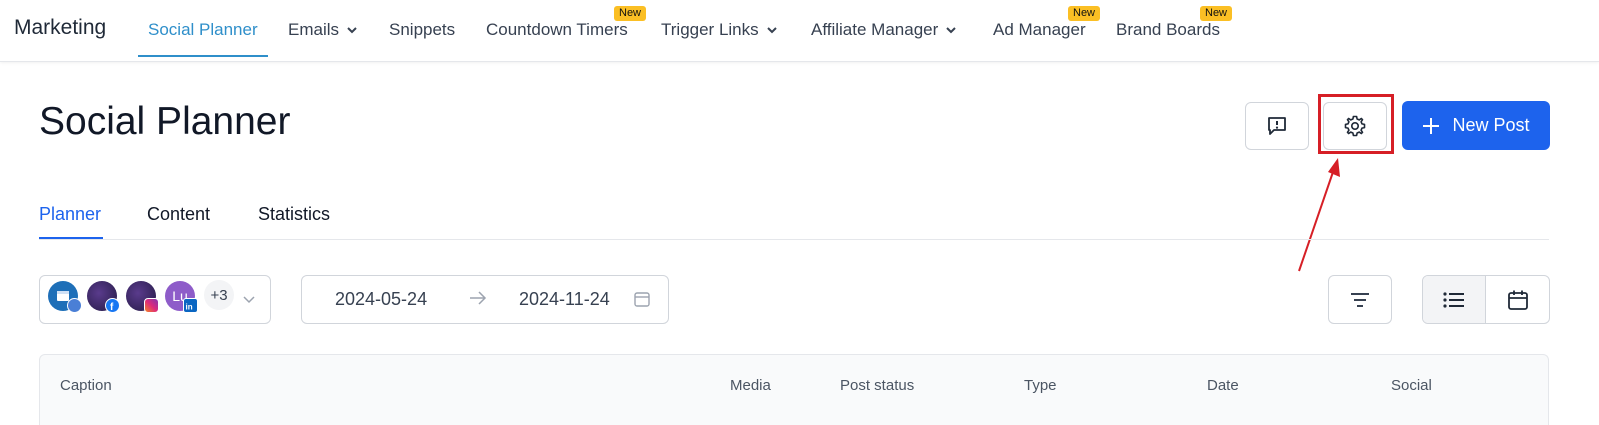 The image size is (1599, 425). I want to click on tab-planner: Planner, so click(70, 214).